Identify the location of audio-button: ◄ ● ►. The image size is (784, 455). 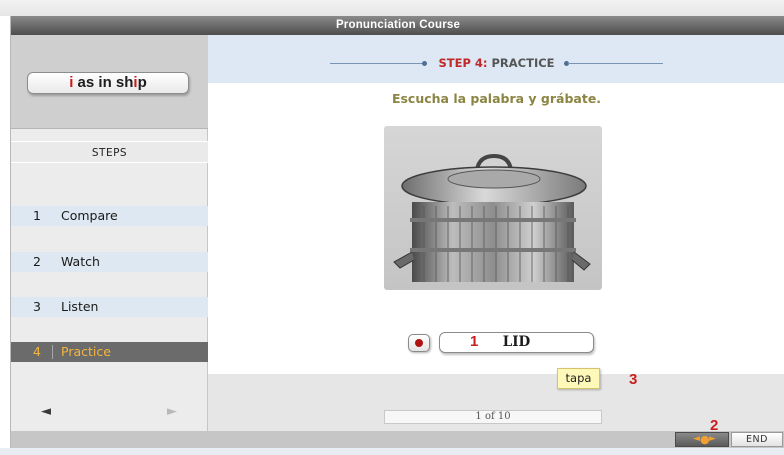
(702, 439).